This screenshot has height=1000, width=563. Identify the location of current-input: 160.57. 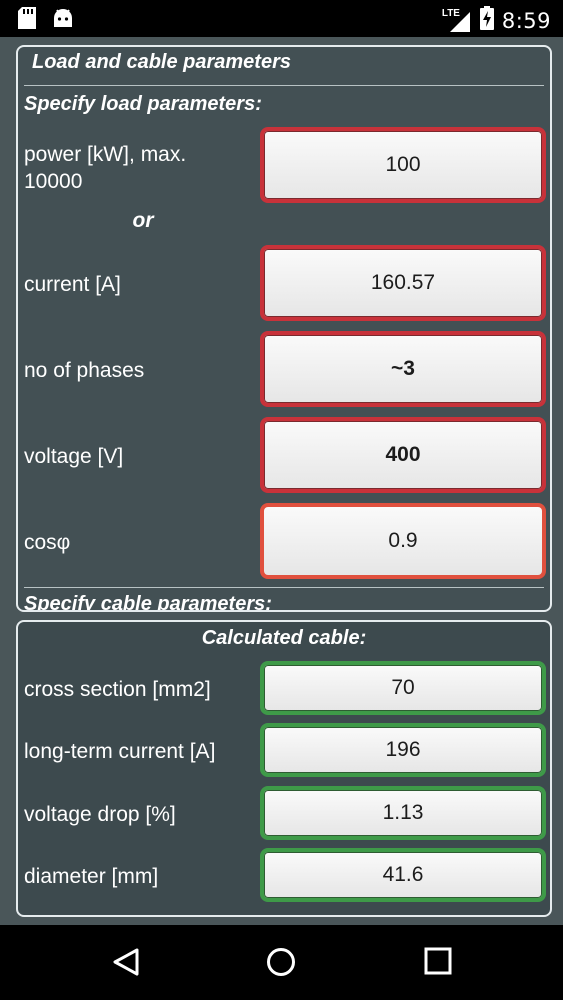
(403, 283).